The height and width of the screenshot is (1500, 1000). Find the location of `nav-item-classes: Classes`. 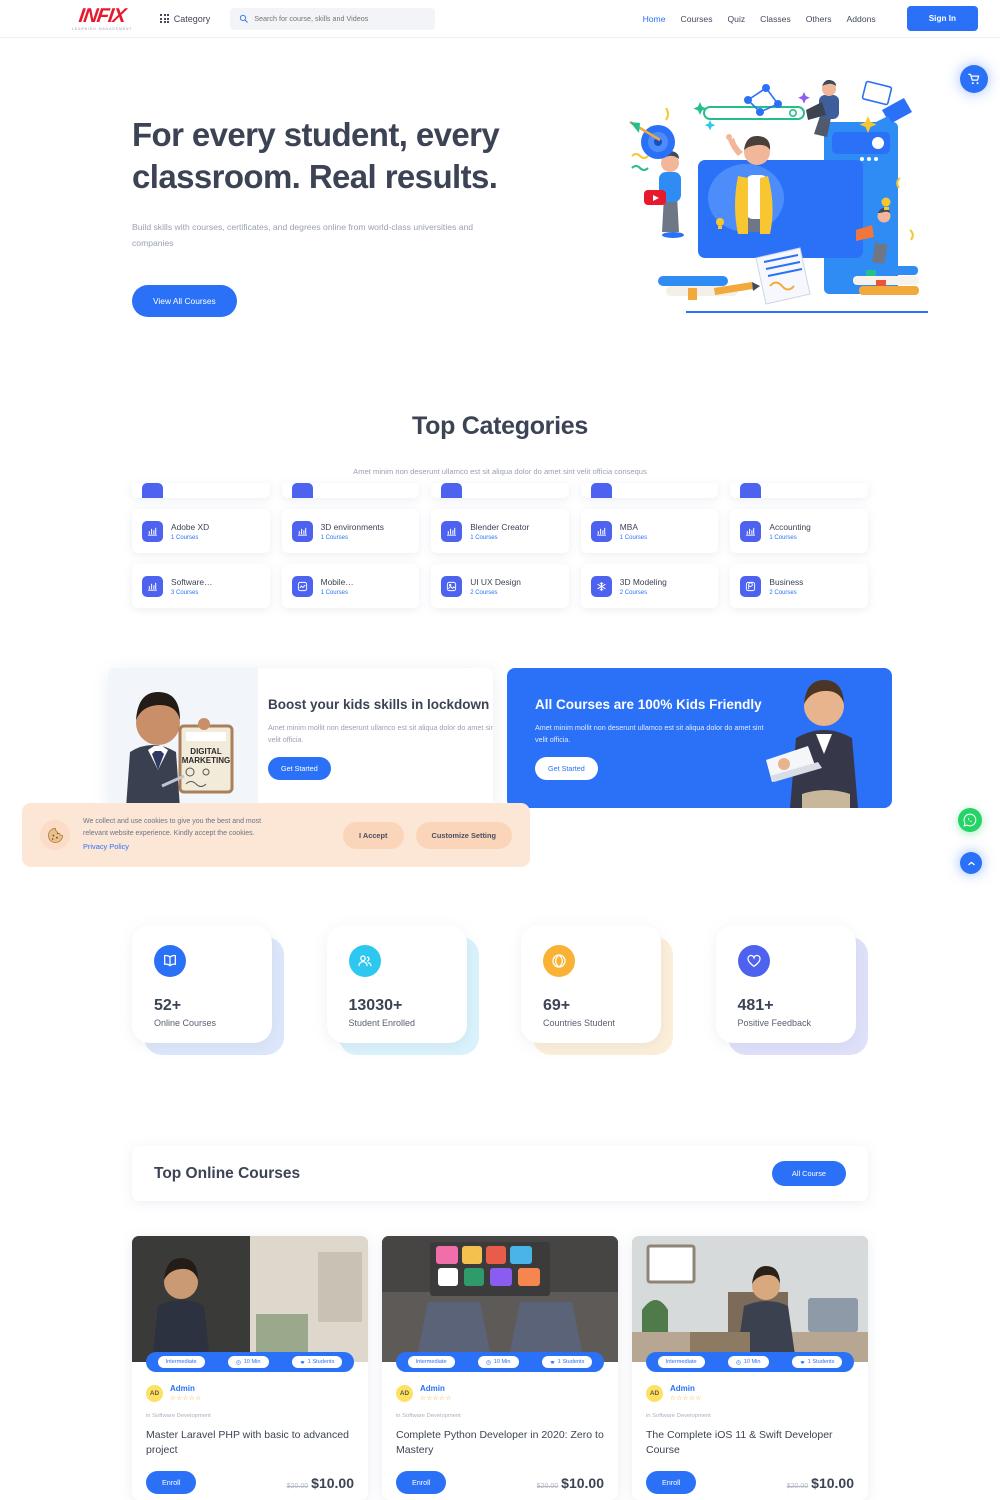

nav-item-classes: Classes is located at coordinates (775, 19).